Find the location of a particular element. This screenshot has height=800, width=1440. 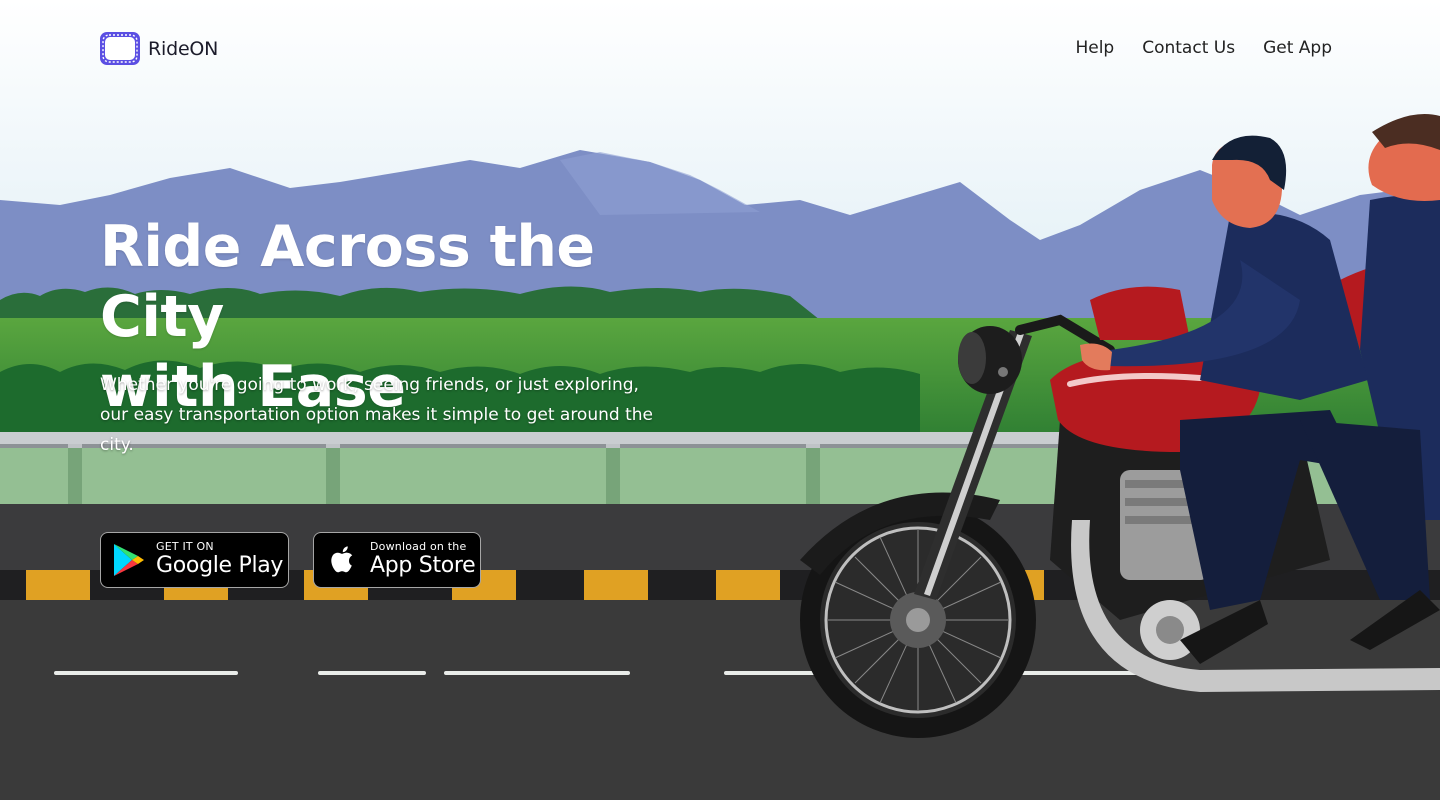

brand-name: RideON is located at coordinates (183, 48).